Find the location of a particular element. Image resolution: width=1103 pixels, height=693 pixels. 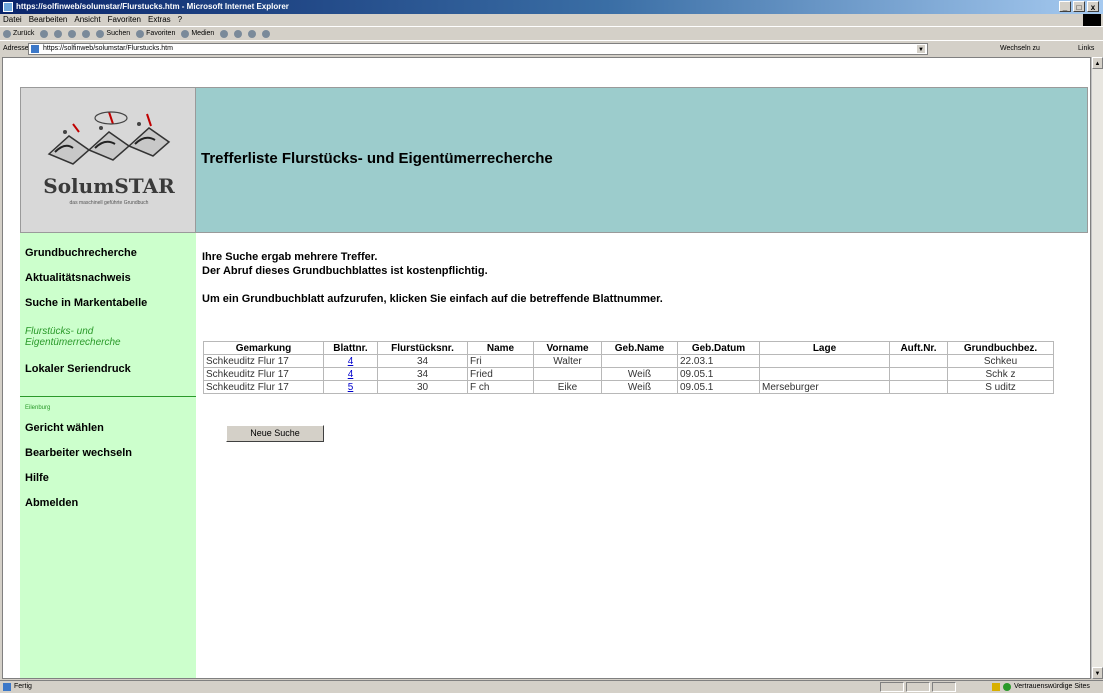

maximize-button: □ is located at coordinates (1079, 6).